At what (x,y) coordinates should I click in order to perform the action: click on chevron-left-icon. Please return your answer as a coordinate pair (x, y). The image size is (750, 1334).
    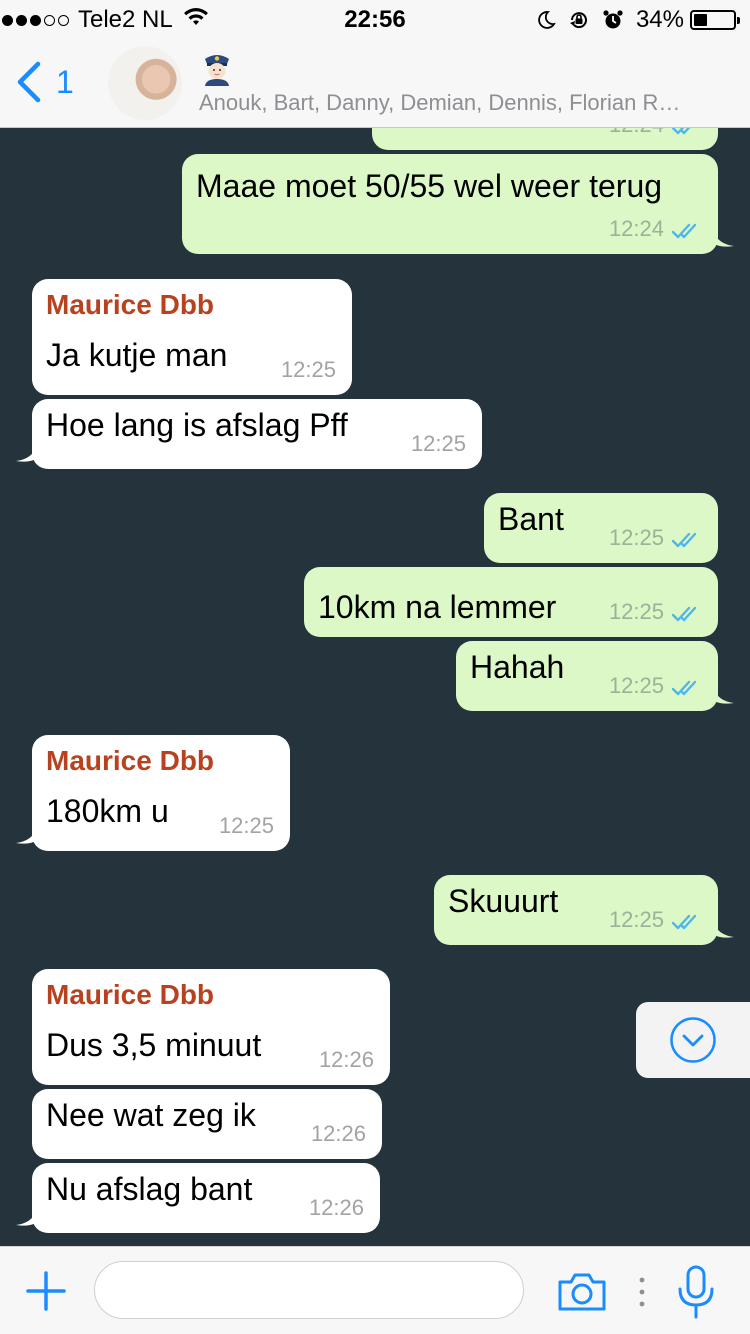
    Looking at the image, I should click on (29, 82).